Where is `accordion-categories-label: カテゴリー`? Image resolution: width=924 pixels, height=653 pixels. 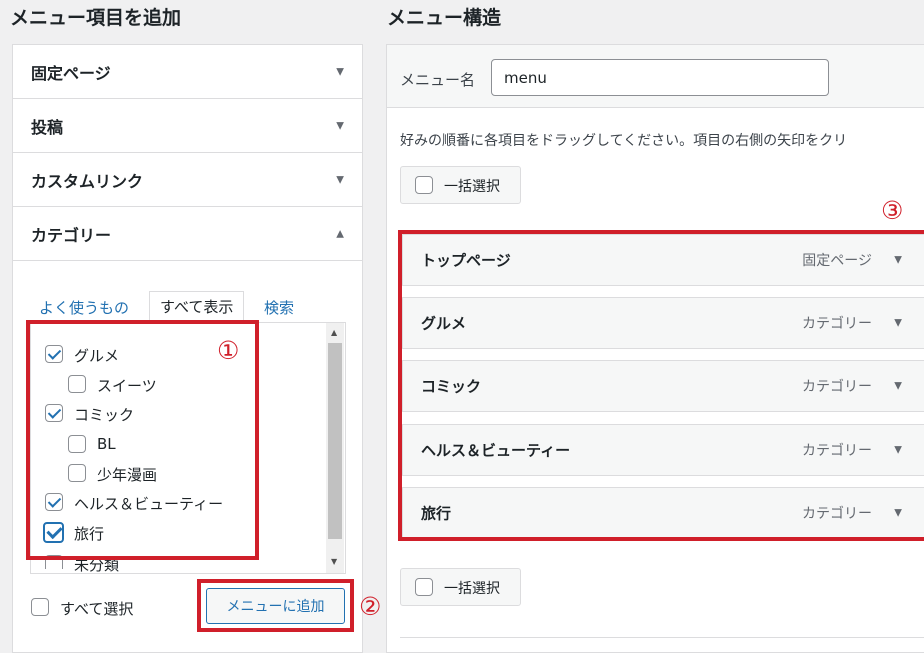 accordion-categories-label: カテゴリー is located at coordinates (71, 235).